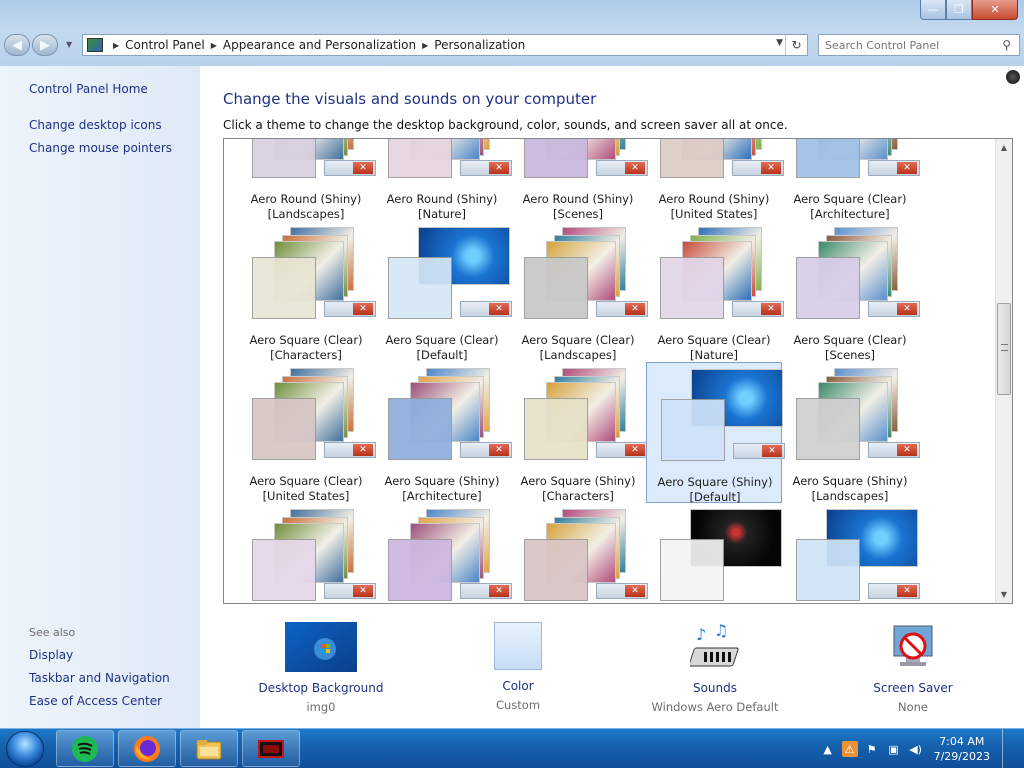 This screenshot has width=1024, height=768. What do you see at coordinates (1004, 594) in the screenshot?
I see `scroll-down-icon: ▼` at bounding box center [1004, 594].